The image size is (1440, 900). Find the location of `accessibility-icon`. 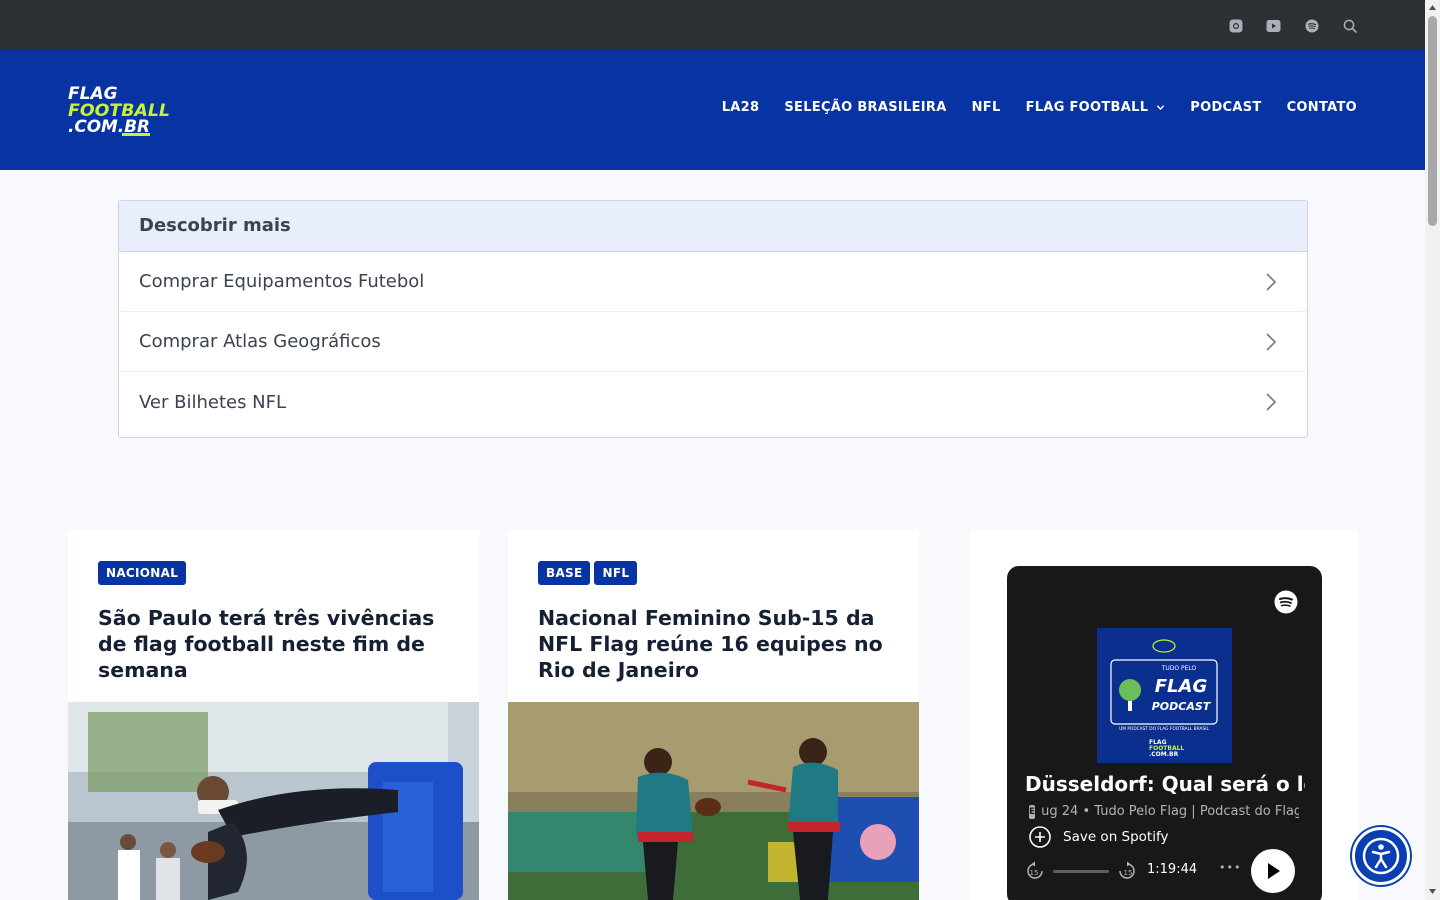

accessibility-icon is located at coordinates (1381, 856).